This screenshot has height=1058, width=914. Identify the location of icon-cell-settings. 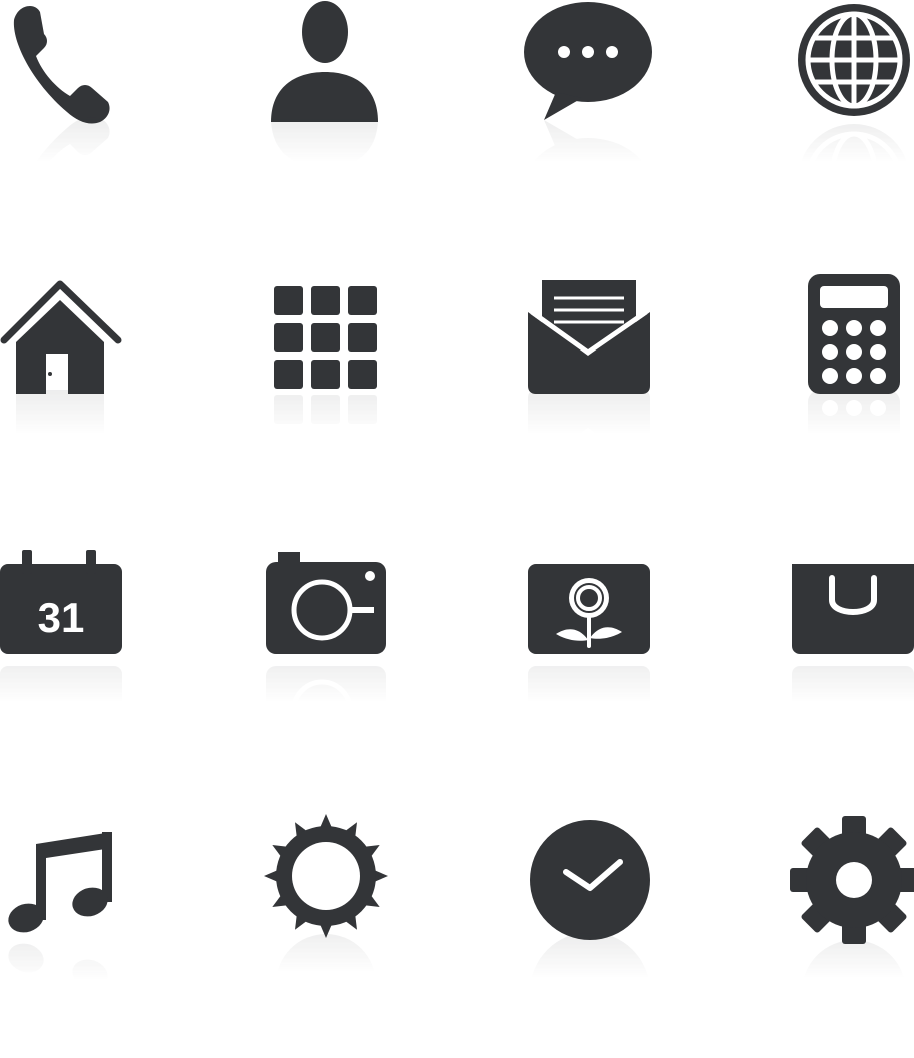
(852, 930).